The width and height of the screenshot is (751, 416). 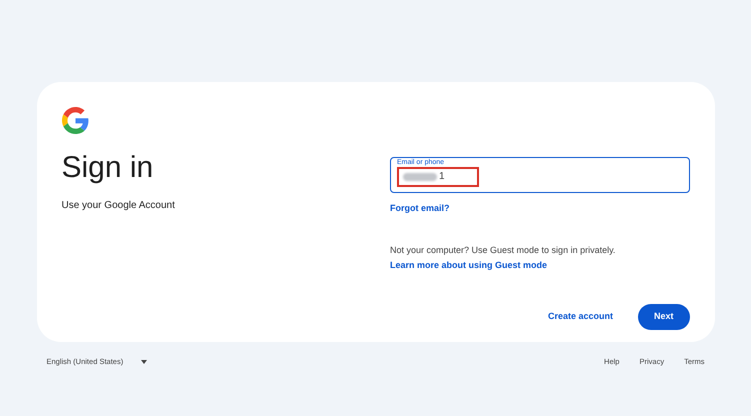 What do you see at coordinates (119, 206) in the screenshot?
I see `subtitle: Use your Google Account` at bounding box center [119, 206].